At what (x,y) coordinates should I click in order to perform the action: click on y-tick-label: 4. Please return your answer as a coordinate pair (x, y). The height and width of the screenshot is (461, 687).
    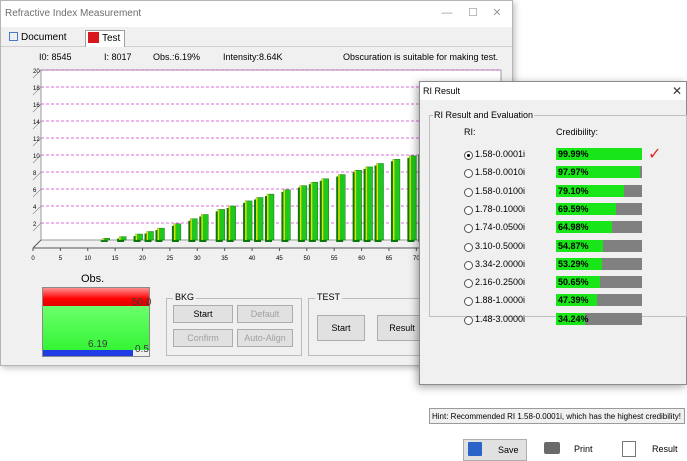
    Looking at the image, I should click on (35, 208).